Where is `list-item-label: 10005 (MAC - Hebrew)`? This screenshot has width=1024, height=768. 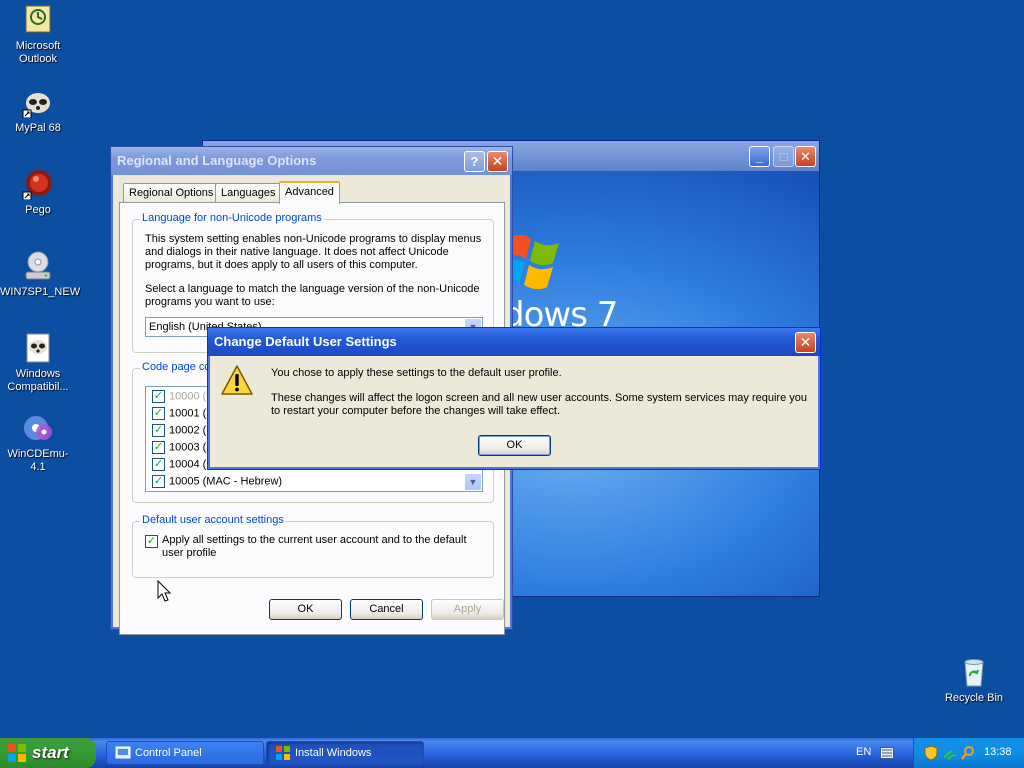
list-item-label: 10005 (MAC - Hebrew) is located at coordinates (226, 481).